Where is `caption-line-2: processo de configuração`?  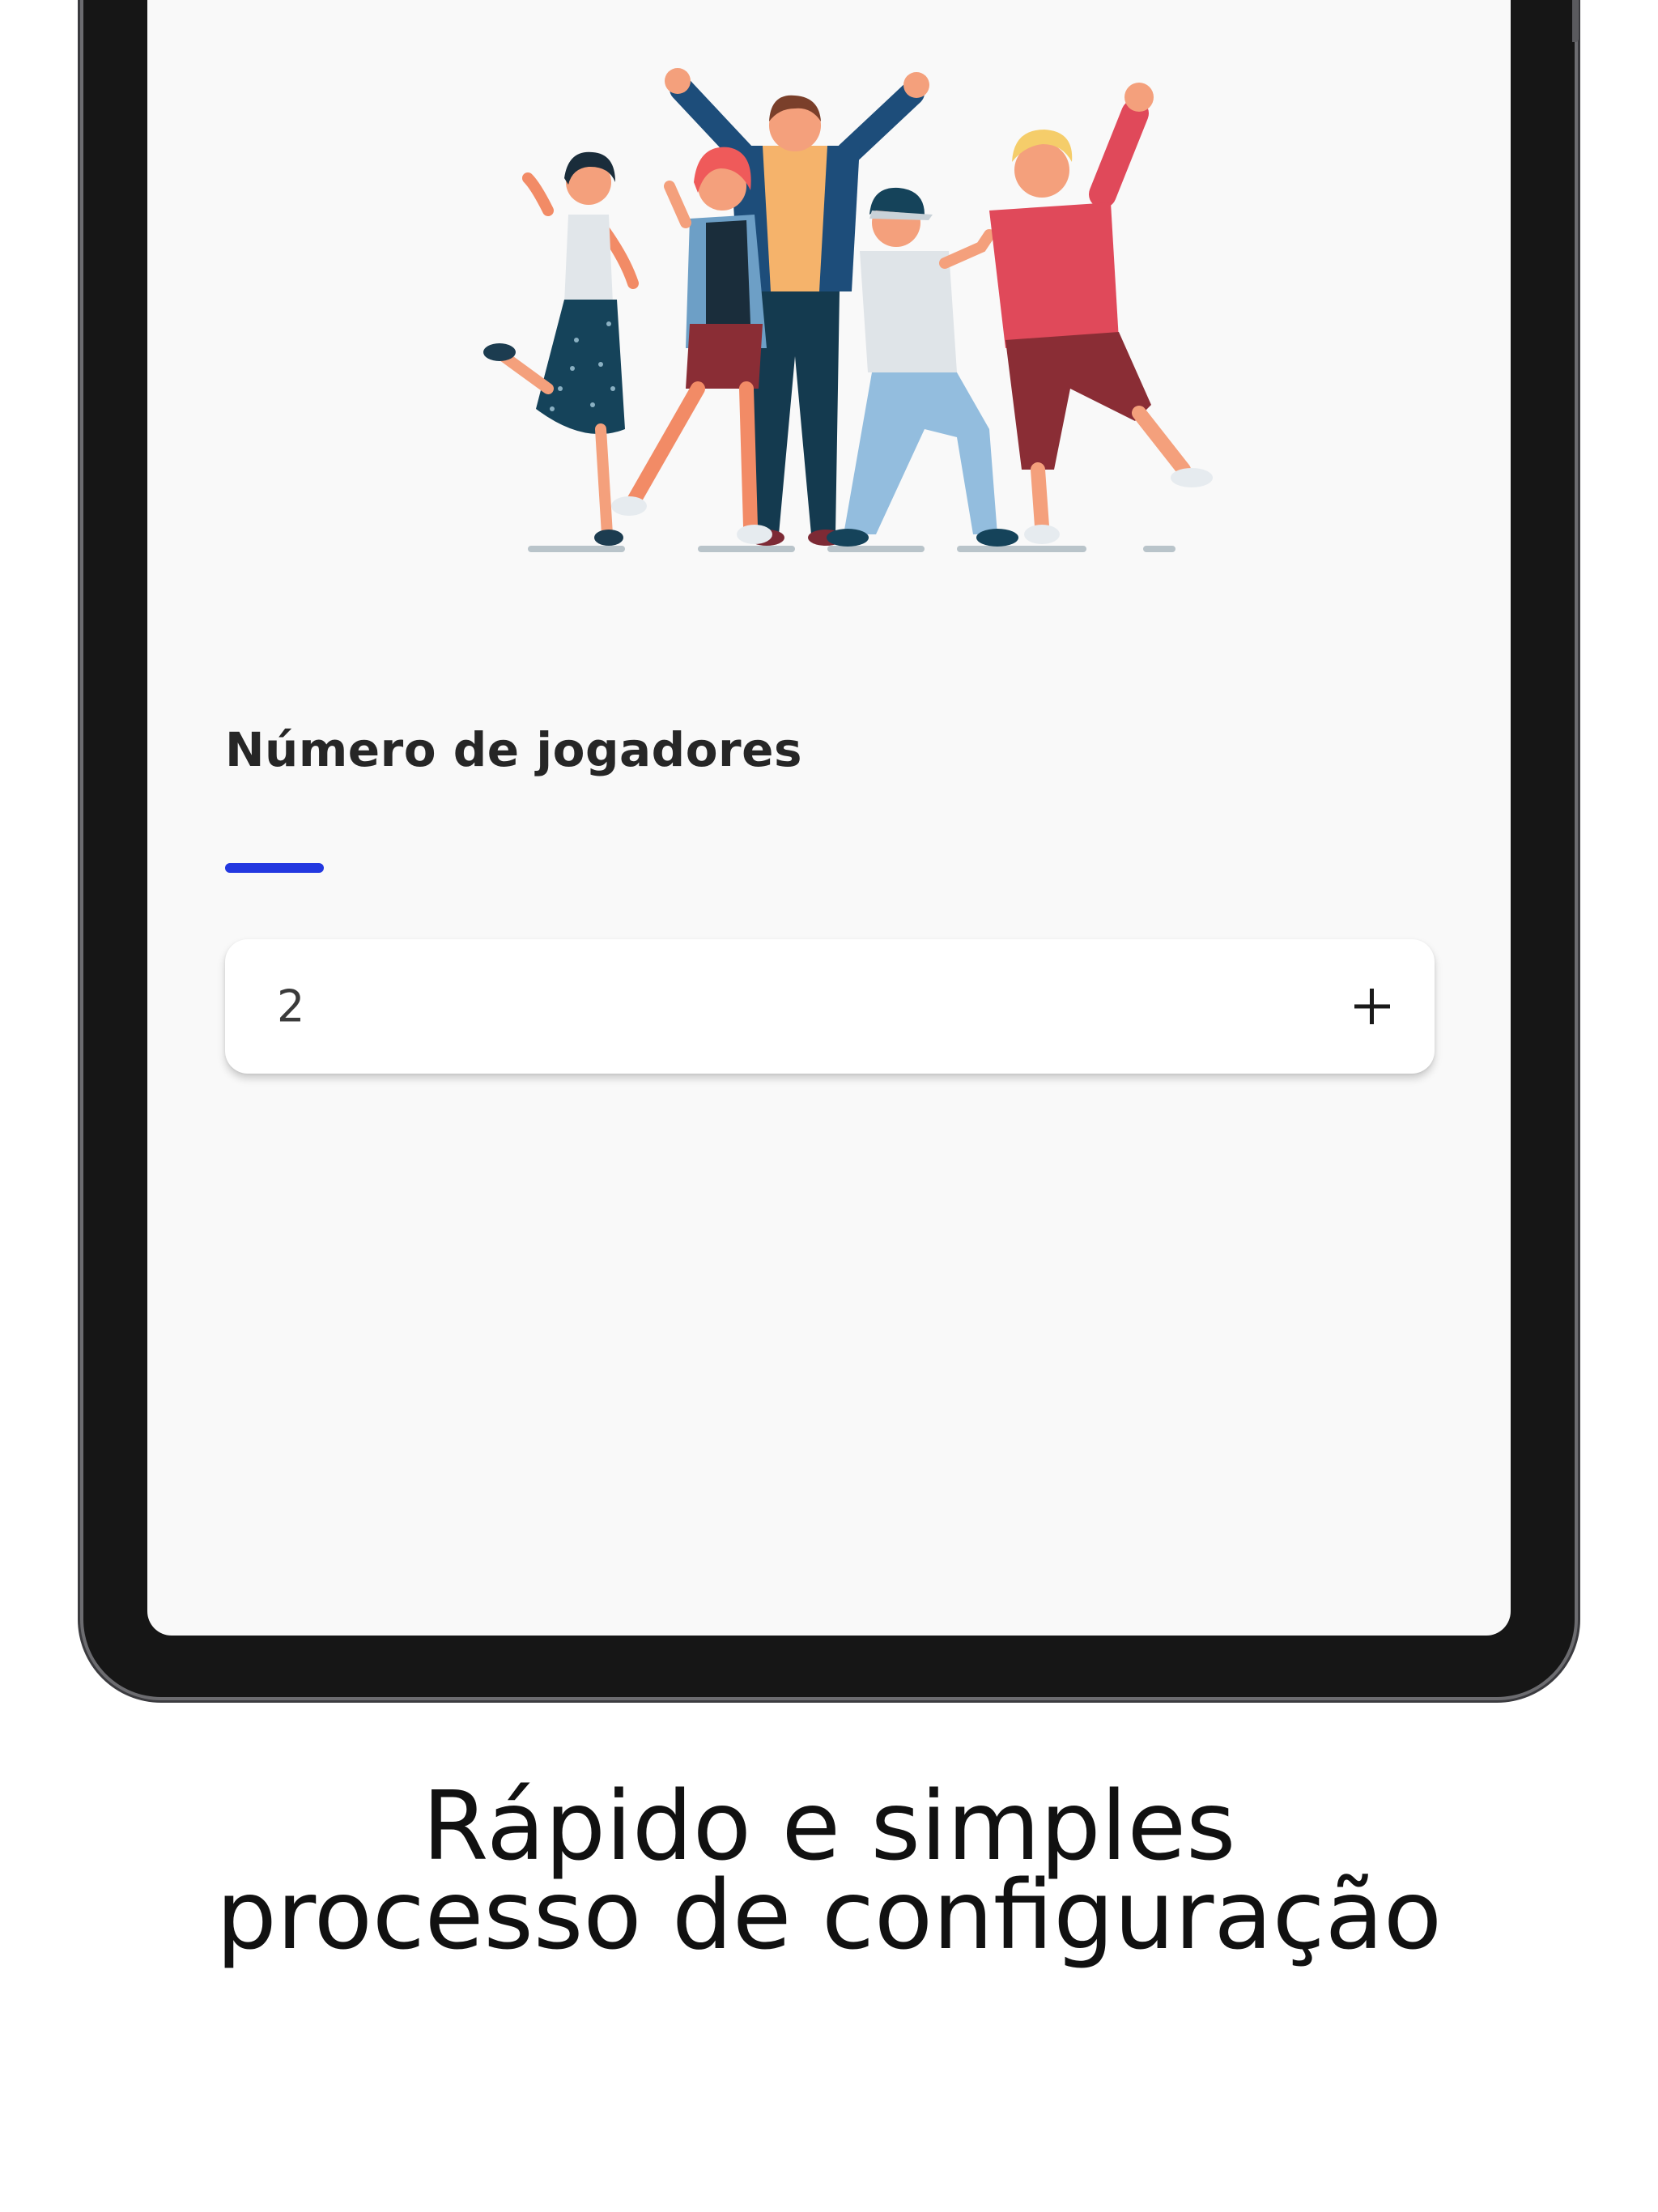
caption-line-2: processo de configuração is located at coordinates (829, 1915).